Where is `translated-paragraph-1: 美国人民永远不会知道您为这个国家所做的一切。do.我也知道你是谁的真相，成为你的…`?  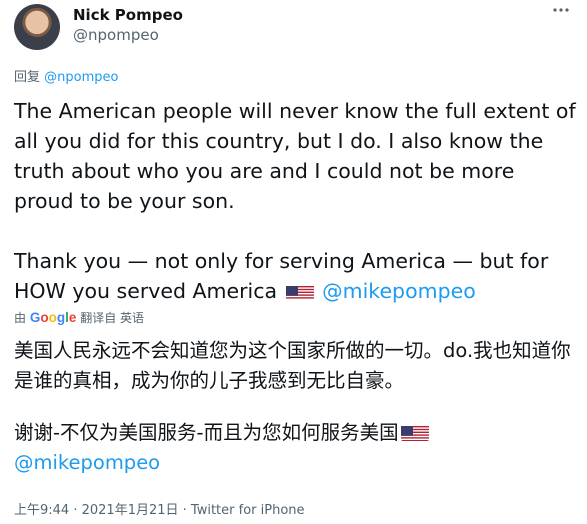
translated-paragraph-1: 美国人民永远不会知道您为这个国家所做的一切。do.我也知道你是谁的真相，成为你的… is located at coordinates (292, 365).